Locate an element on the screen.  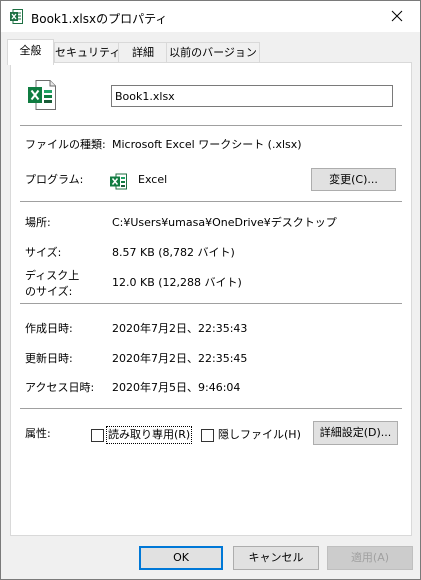
created-label: 作成日時: is located at coordinates (49, 328).